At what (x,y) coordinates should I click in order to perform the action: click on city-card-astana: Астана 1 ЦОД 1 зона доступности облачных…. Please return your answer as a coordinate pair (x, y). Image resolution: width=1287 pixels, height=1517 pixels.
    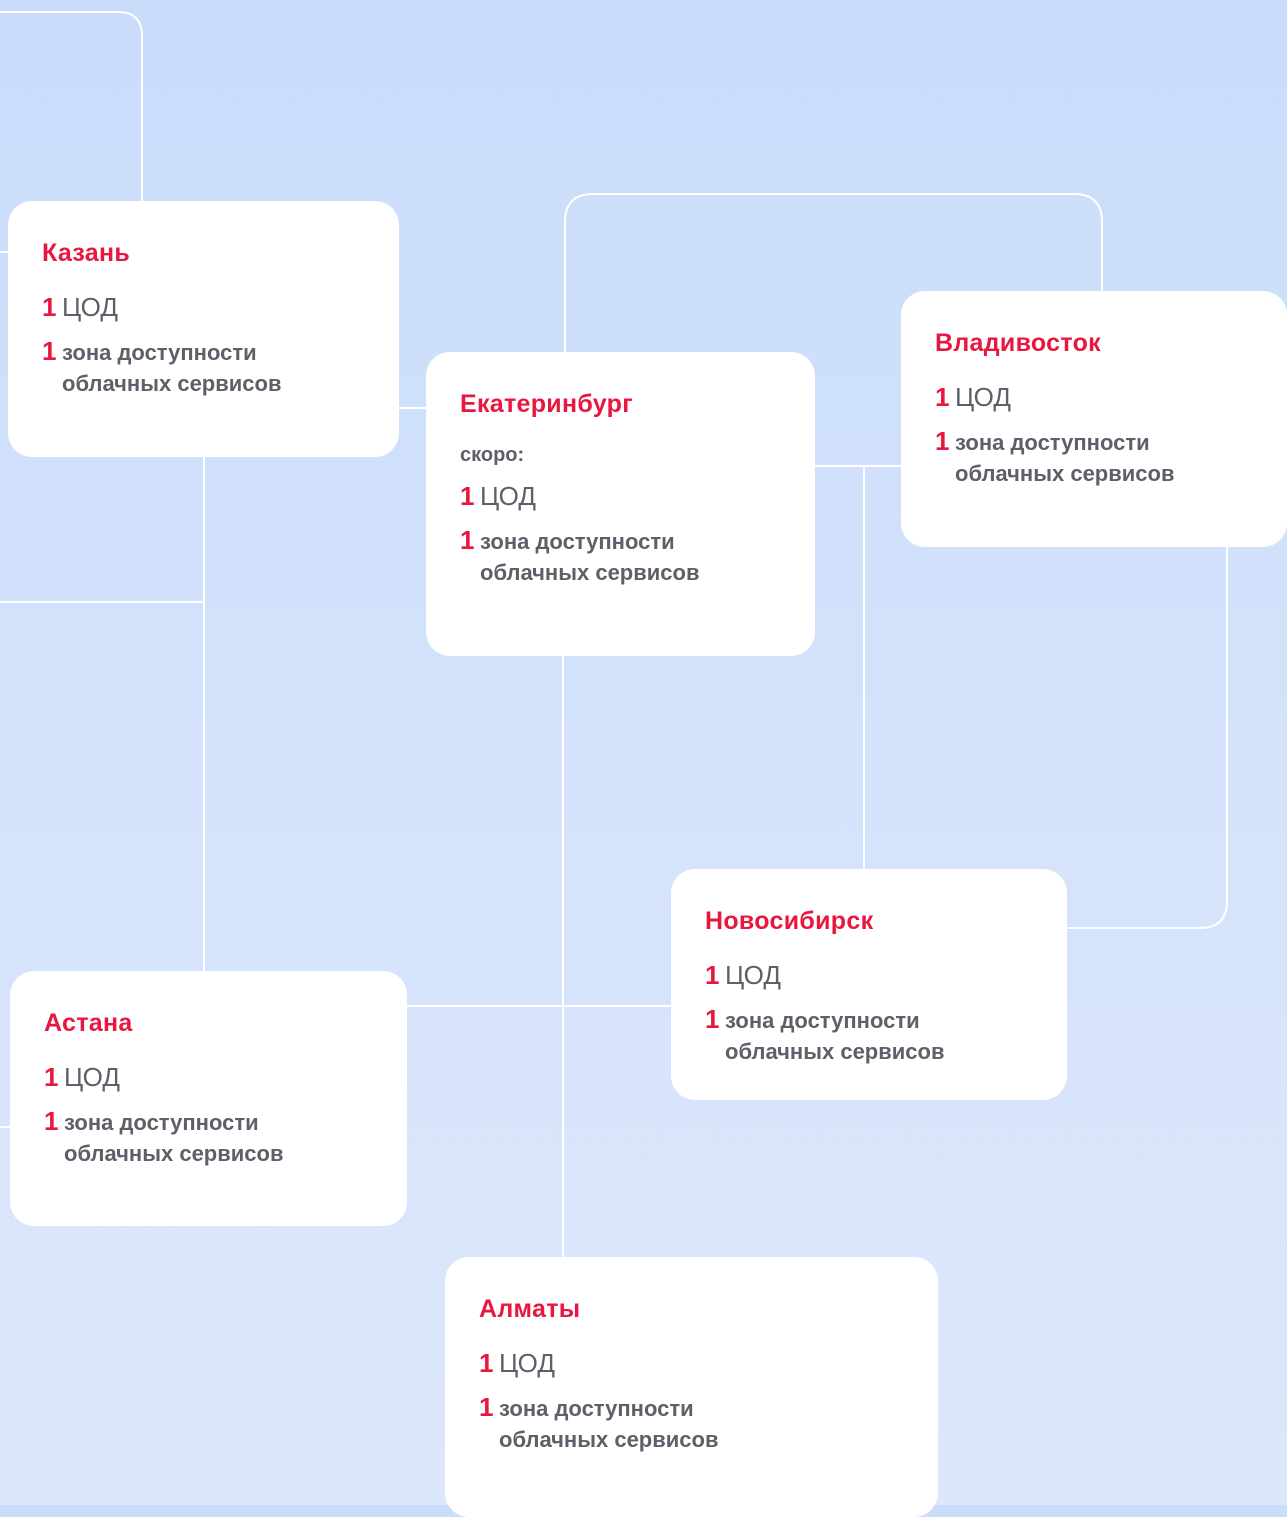
    Looking at the image, I should click on (208, 1098).